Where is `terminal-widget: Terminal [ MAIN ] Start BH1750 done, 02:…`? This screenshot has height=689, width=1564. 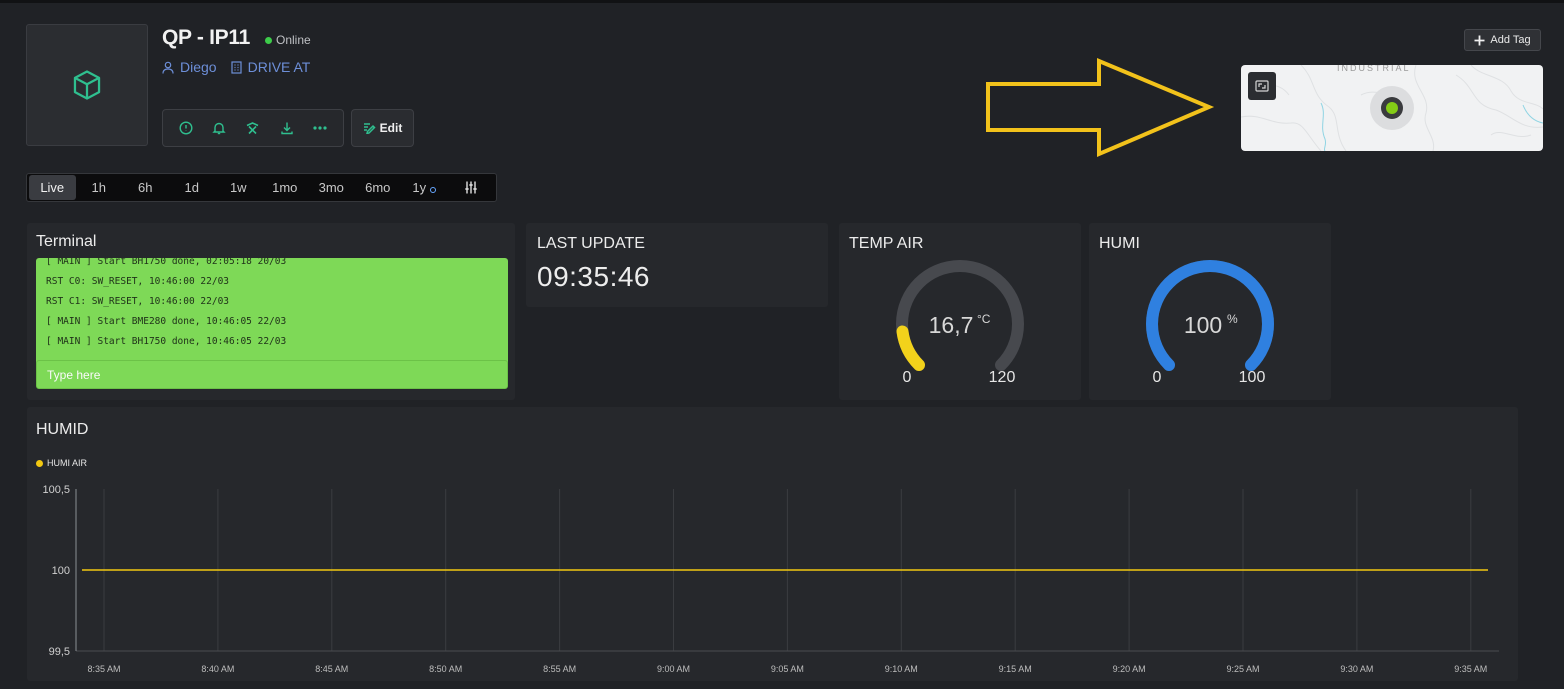
terminal-widget: Terminal [ MAIN ] Start BH1750 done, 02:… is located at coordinates (271, 311).